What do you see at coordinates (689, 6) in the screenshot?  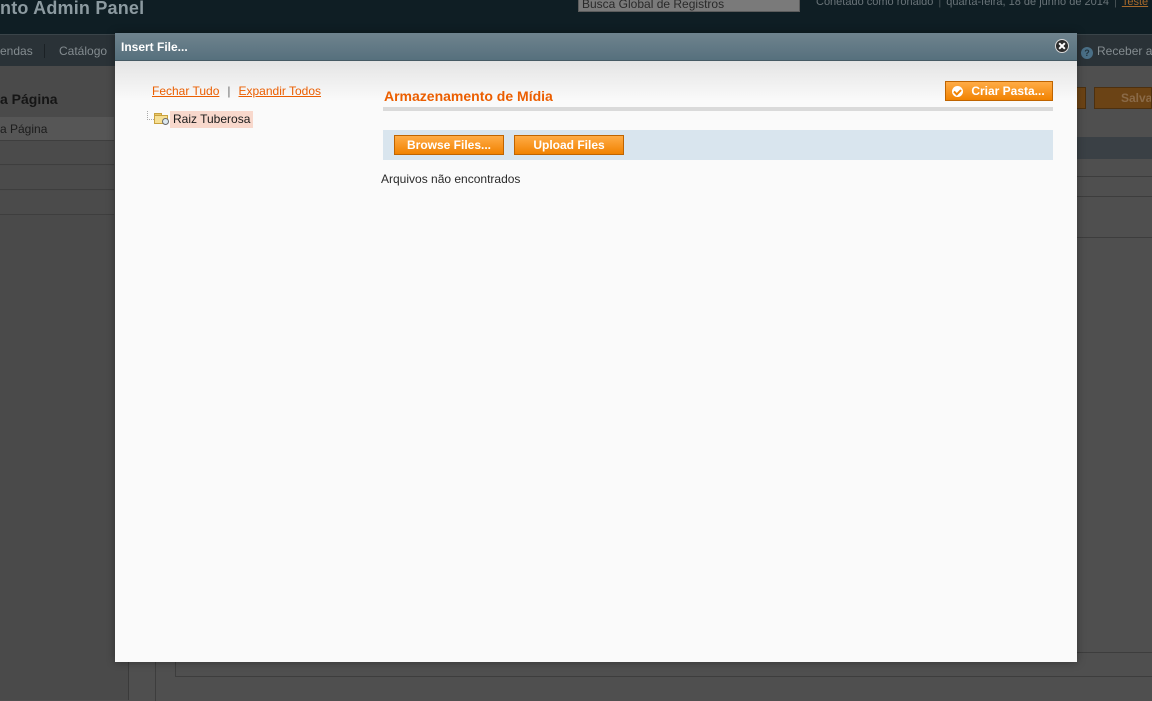 I see `global-search-input: Busca Global de Registros` at bounding box center [689, 6].